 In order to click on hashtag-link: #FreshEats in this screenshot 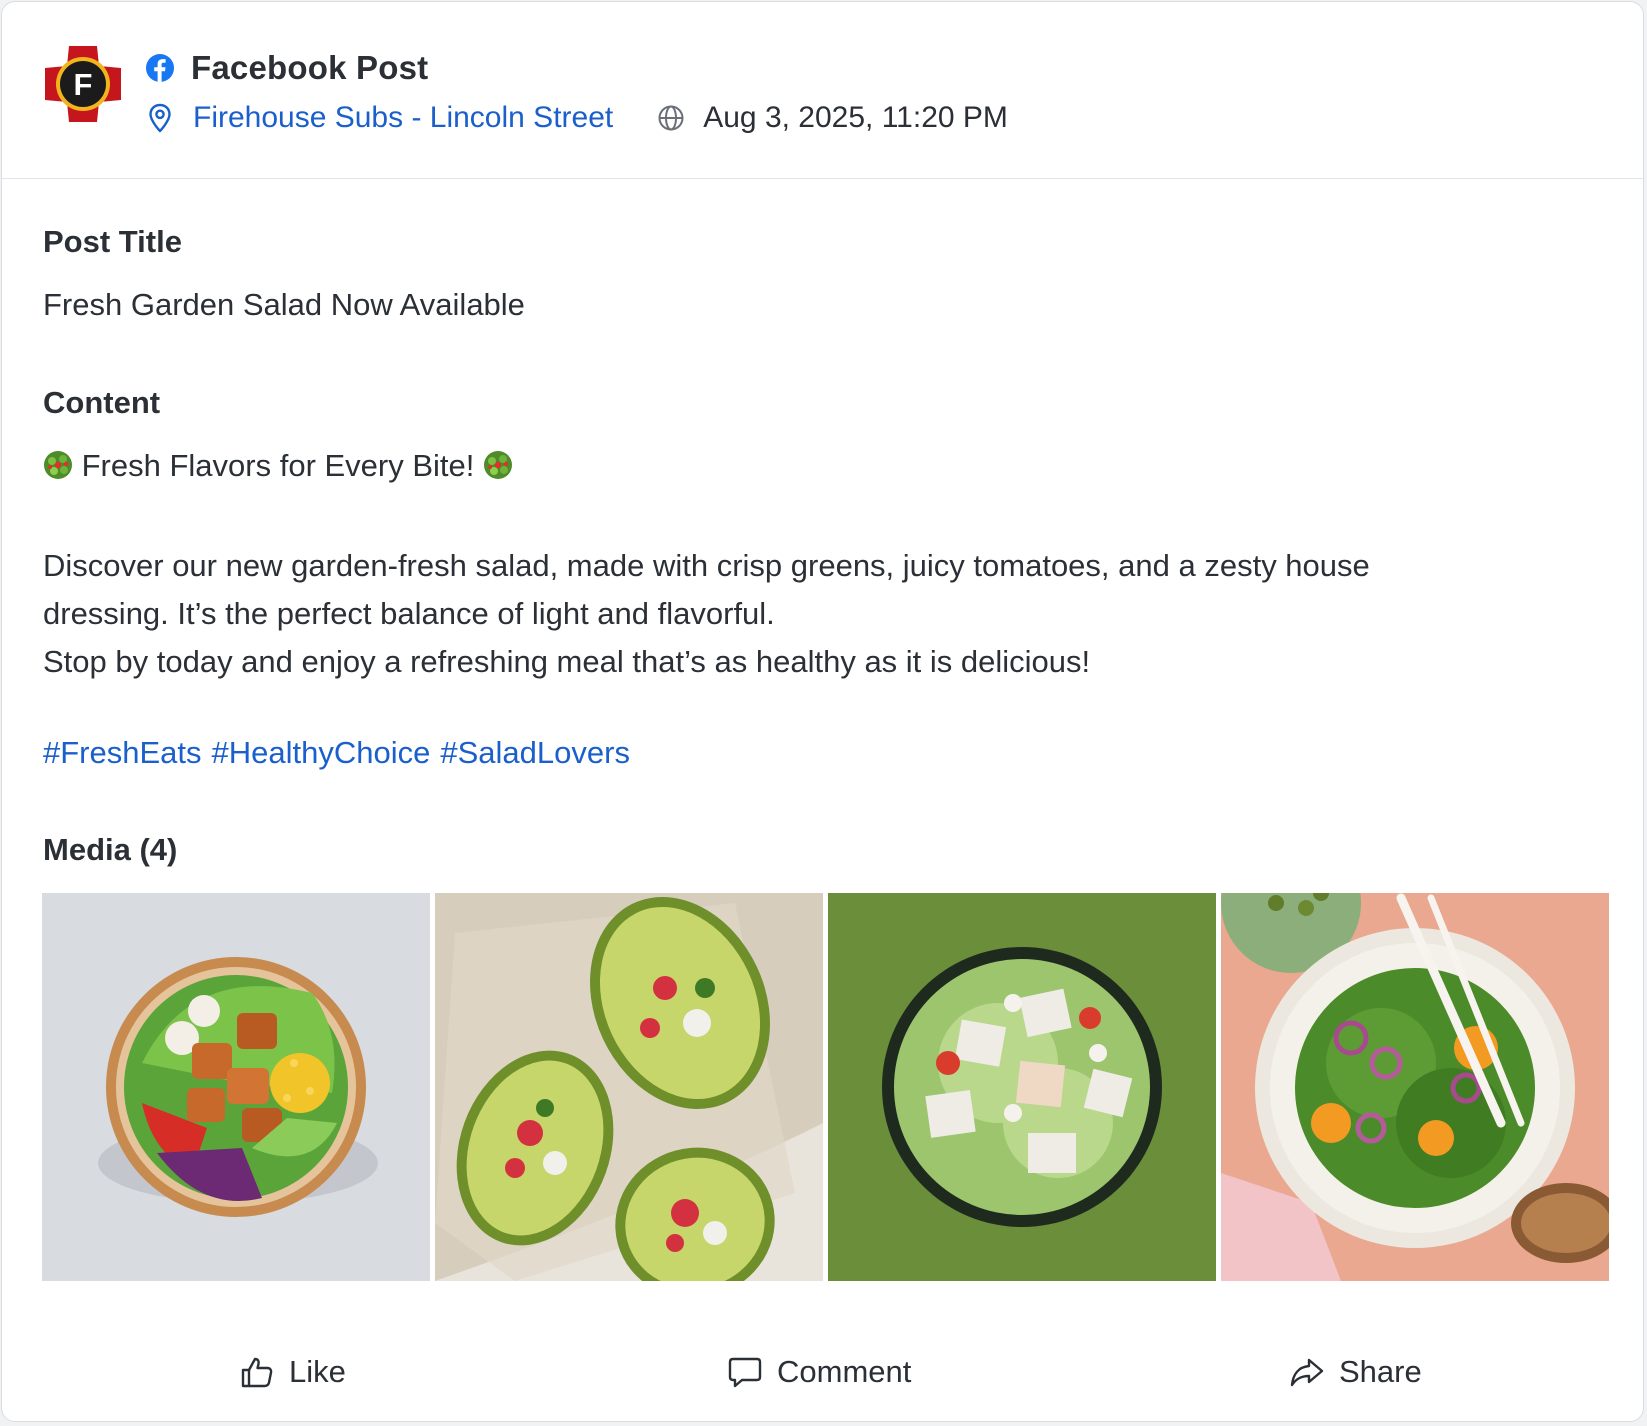, I will do `click(122, 752)`.